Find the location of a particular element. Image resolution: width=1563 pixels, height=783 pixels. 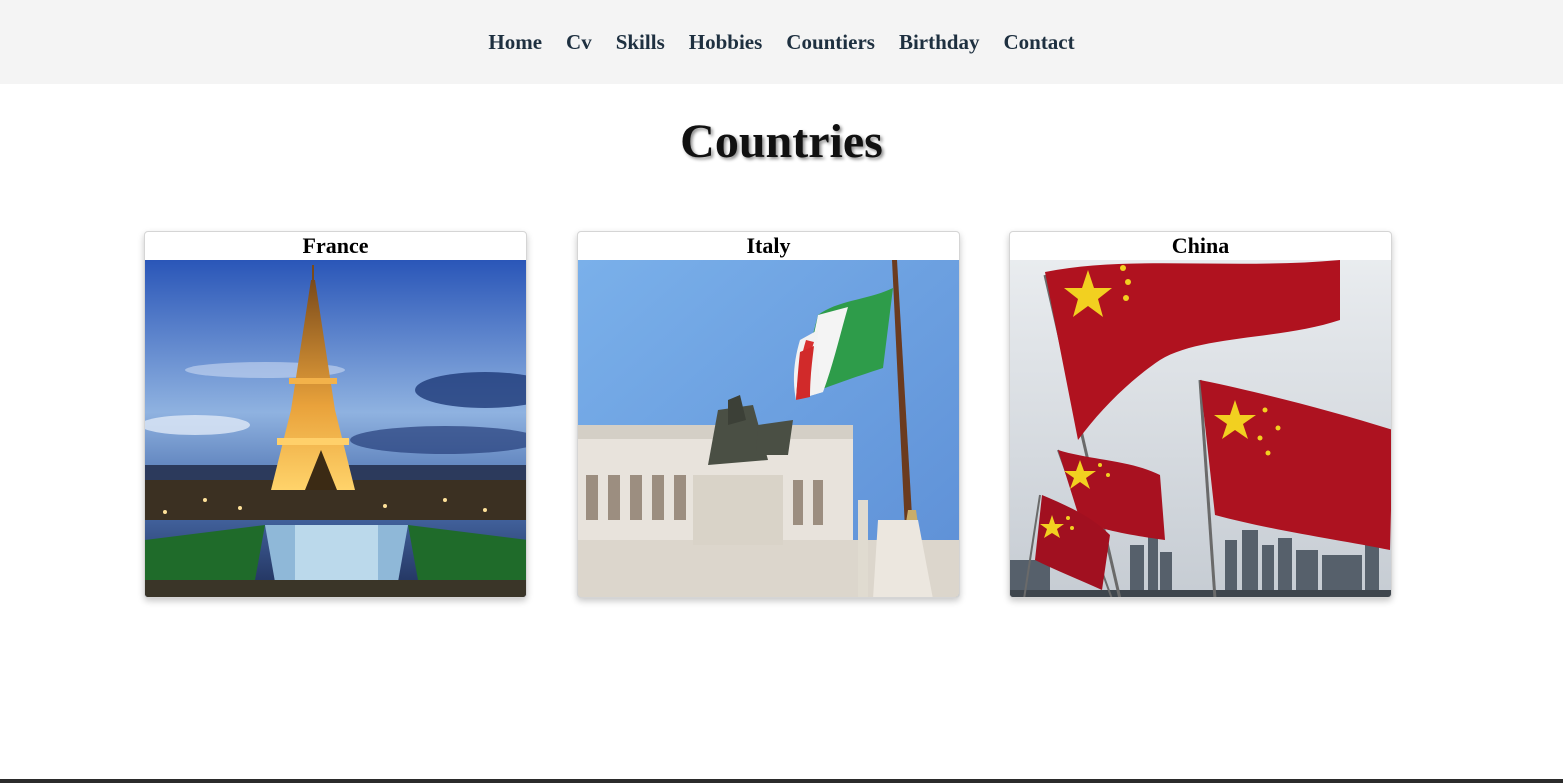

nav-item-home: Home is located at coordinates (515, 42).